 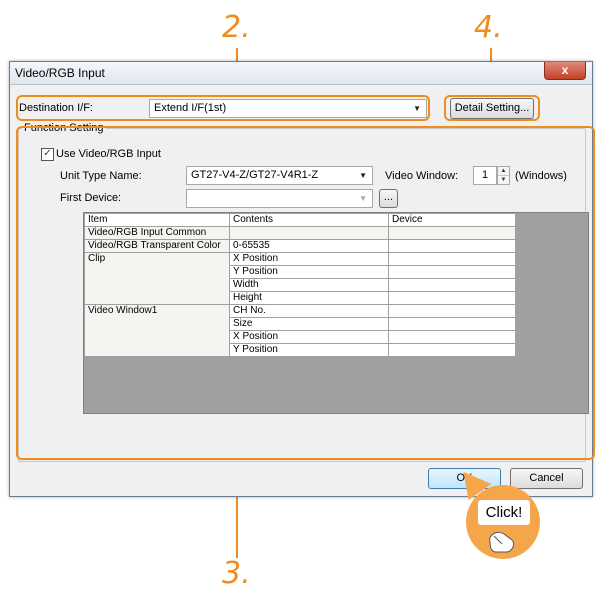 I want to click on title-bar: Video/RGB Input x, so click(x=301, y=73).